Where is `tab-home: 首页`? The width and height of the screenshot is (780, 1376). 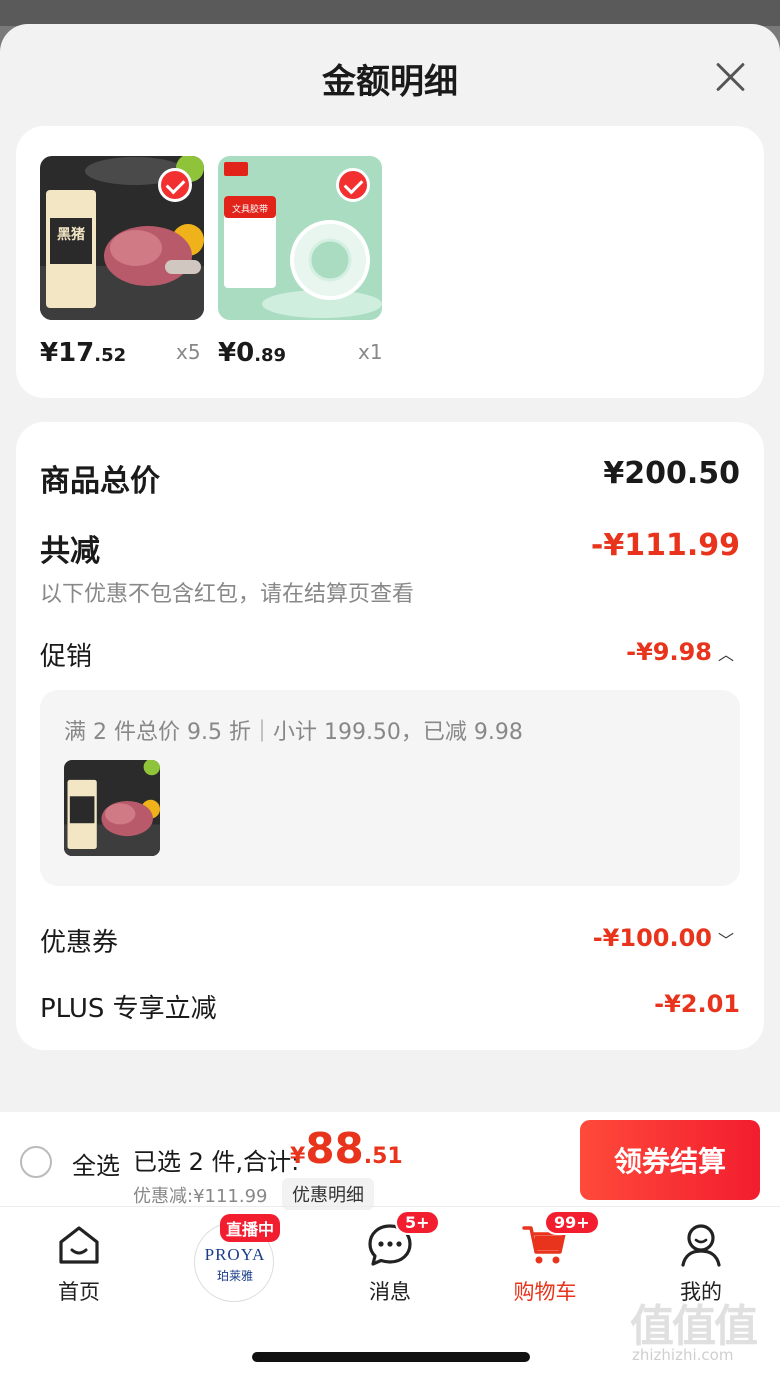
tab-home: 首页 is located at coordinates (79, 1263).